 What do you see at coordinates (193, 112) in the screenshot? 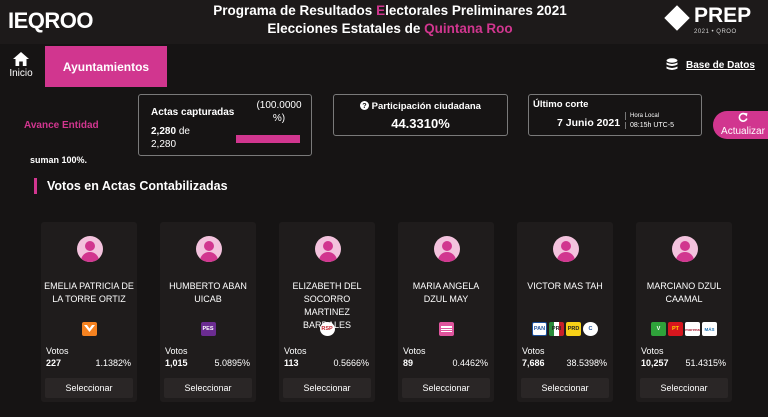
I see `actas-label: Actas capturadas` at bounding box center [193, 112].